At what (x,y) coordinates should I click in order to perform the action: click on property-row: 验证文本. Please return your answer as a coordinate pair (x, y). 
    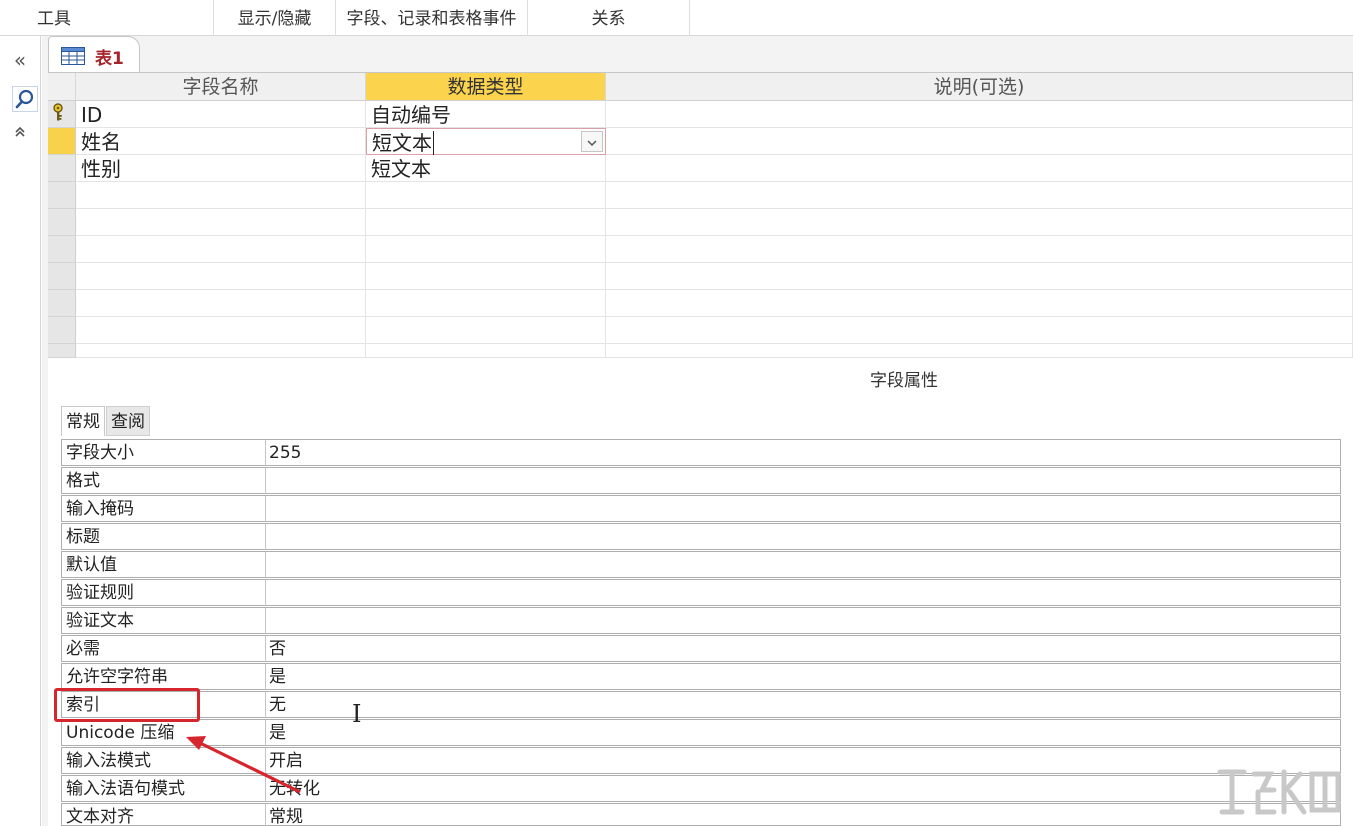
    Looking at the image, I should click on (701, 620).